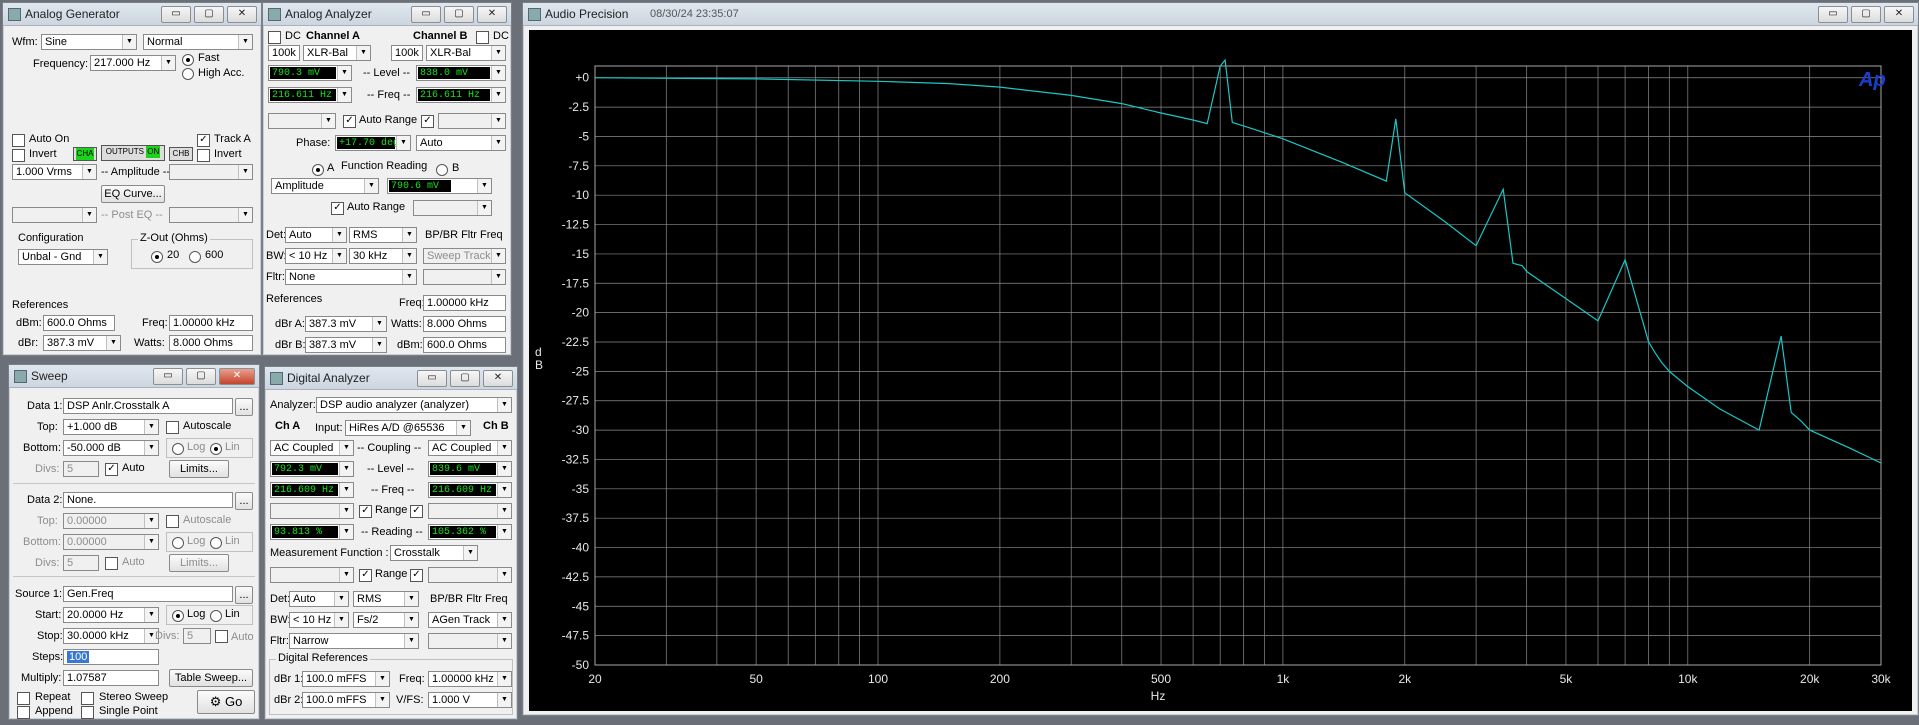  I want to click on fn-range-b-select: ▼, so click(470, 575).